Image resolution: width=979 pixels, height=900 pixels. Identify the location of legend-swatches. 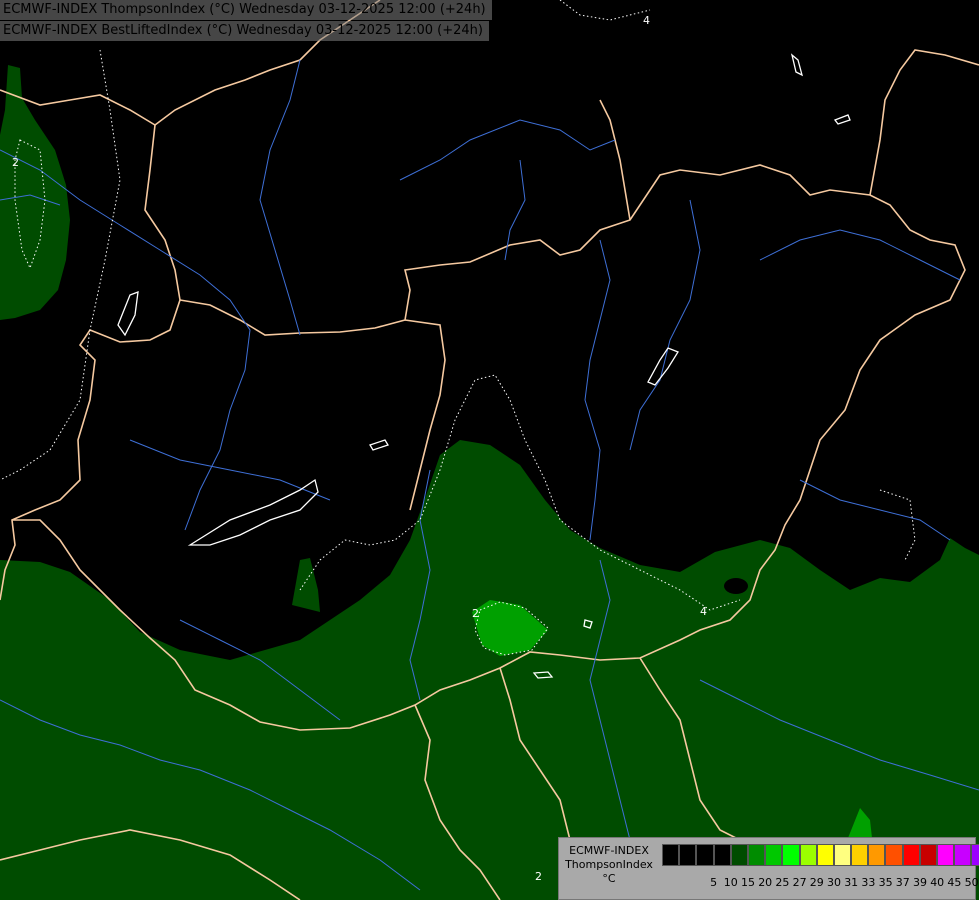
(820, 855).